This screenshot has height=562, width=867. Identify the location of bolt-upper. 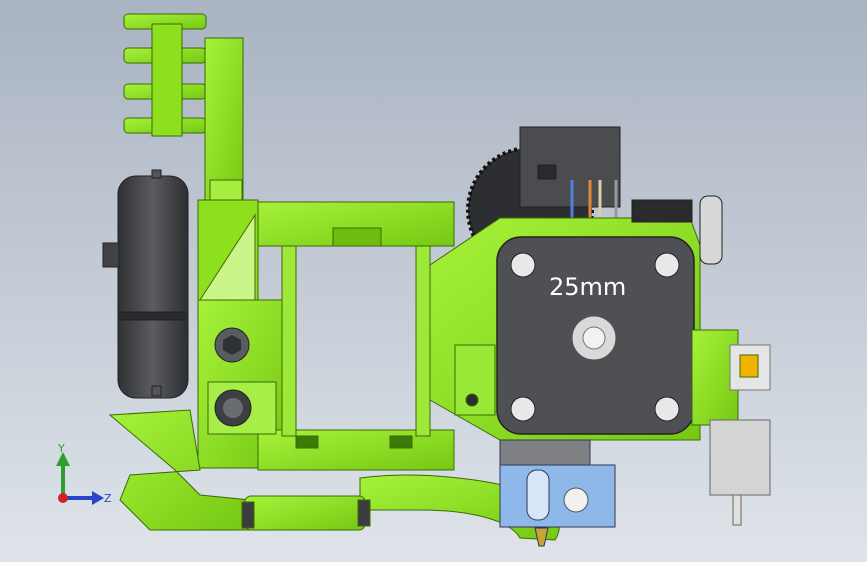
(232, 345).